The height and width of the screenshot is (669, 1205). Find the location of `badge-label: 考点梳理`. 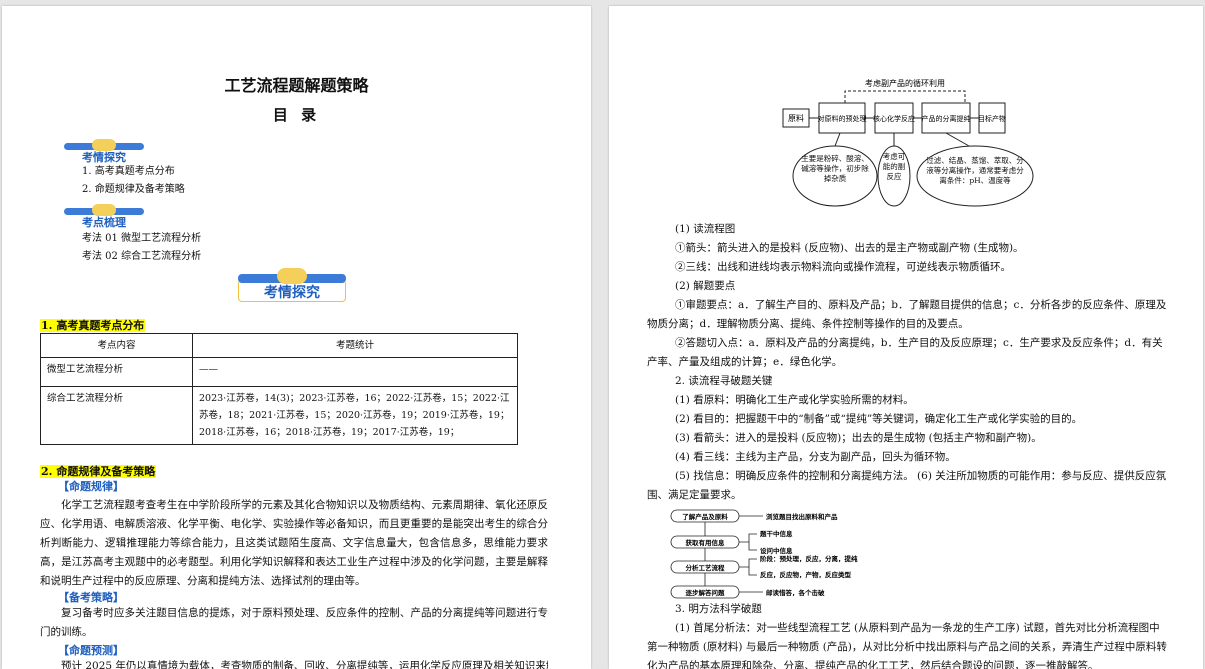

badge-label: 考点梳理 is located at coordinates (104, 222).